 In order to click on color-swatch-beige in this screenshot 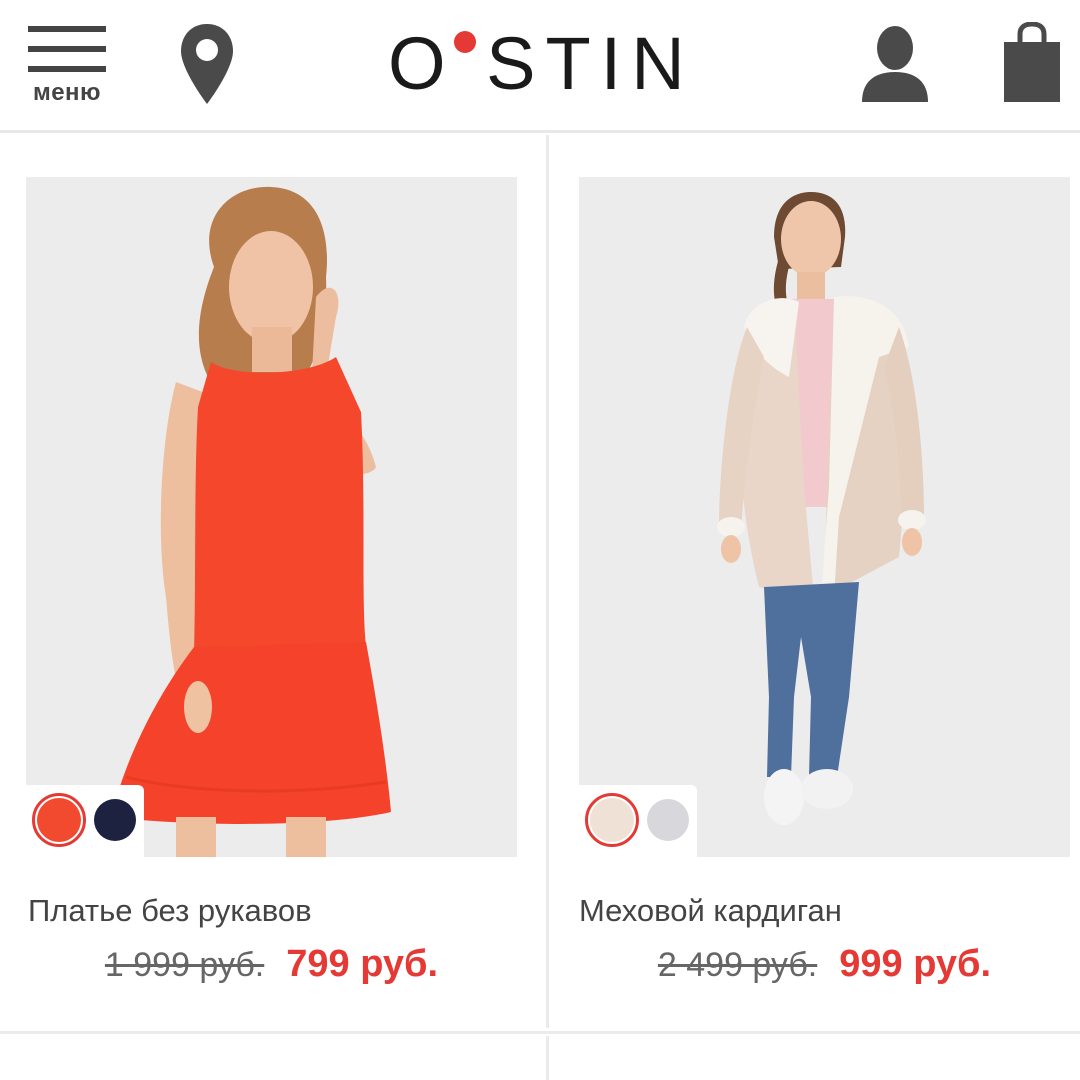, I will do `click(612, 820)`.